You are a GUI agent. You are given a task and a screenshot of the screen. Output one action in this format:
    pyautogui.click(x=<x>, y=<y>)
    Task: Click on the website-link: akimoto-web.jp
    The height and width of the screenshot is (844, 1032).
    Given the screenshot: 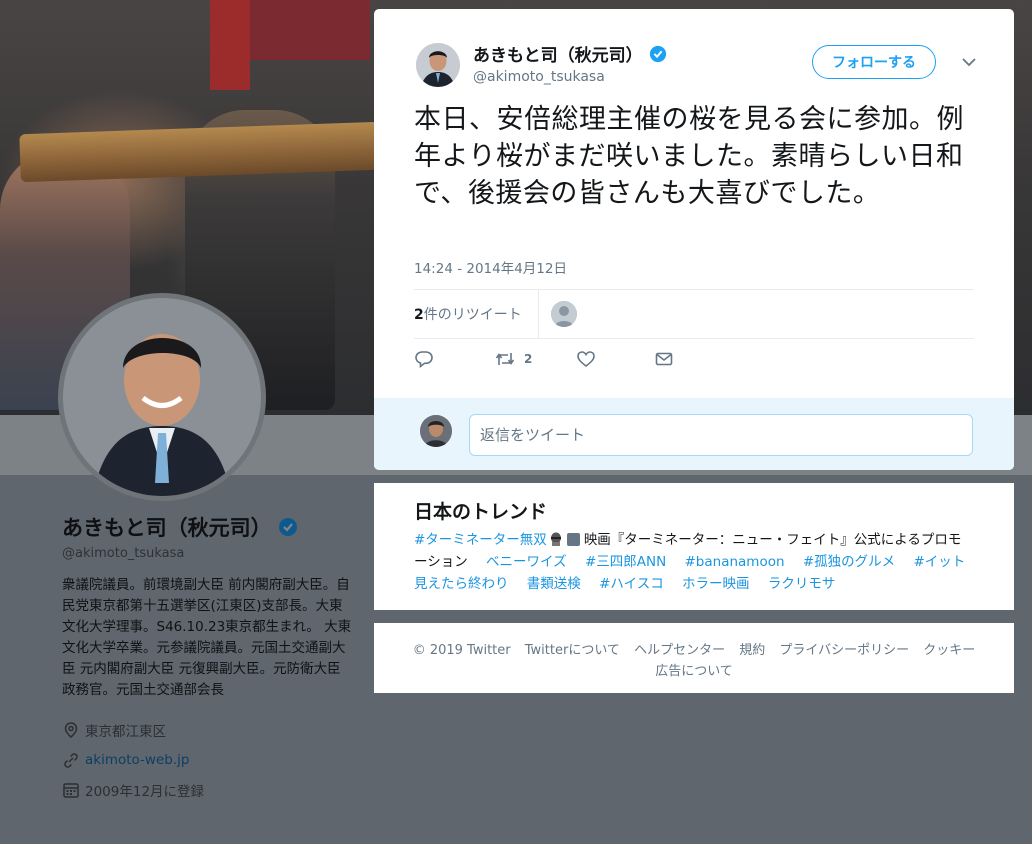 What is the action you would take?
    pyautogui.click(x=137, y=760)
    